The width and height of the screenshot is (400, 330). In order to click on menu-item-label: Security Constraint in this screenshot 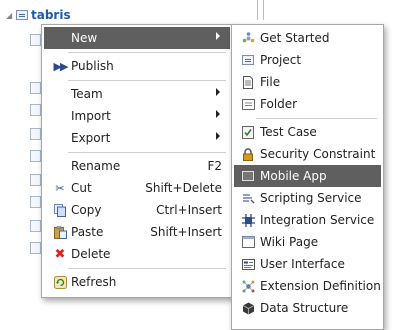, I will do `click(318, 154)`.